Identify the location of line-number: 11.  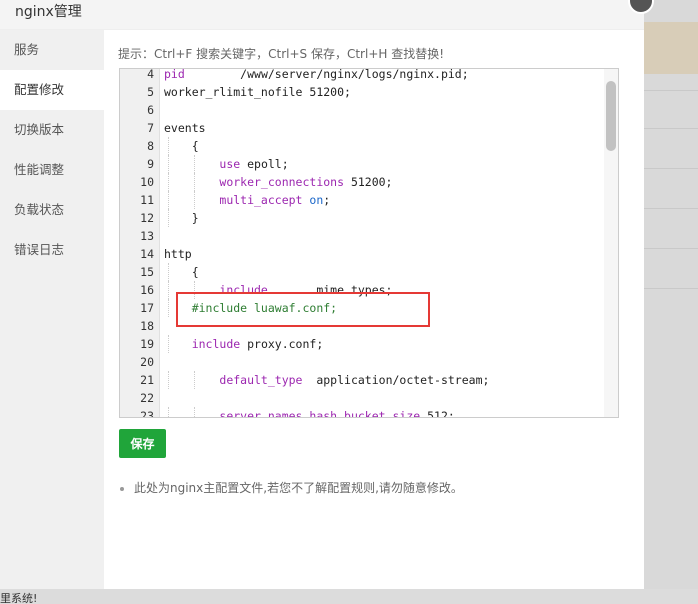
(147, 200).